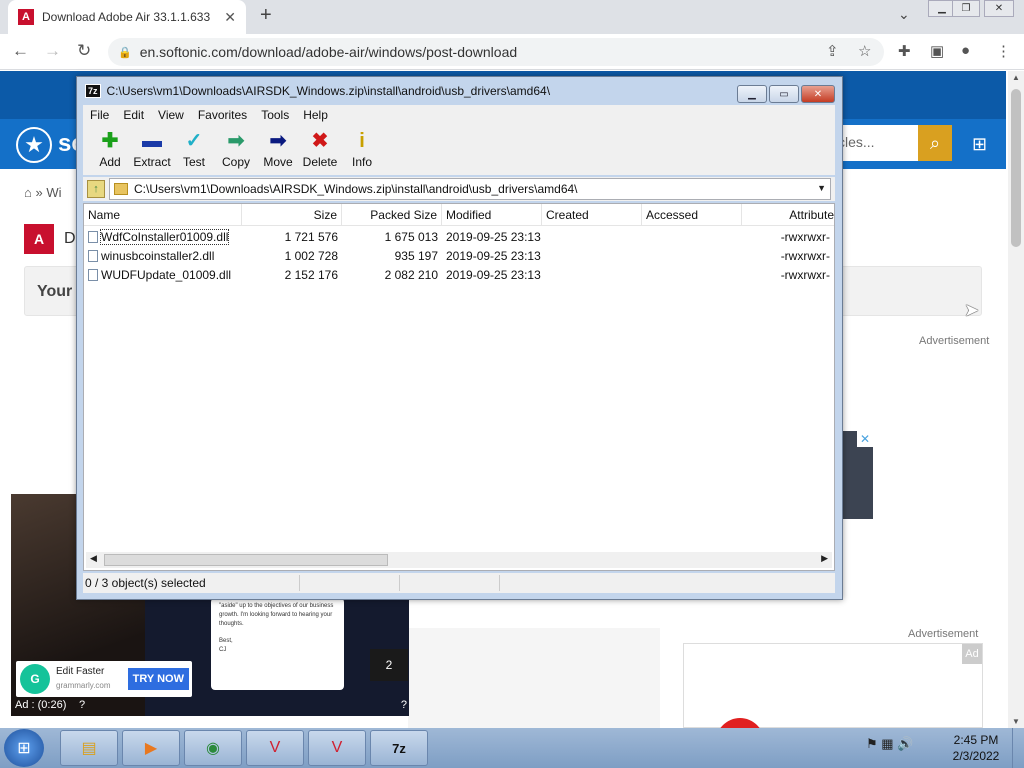 The width and height of the screenshot is (1024, 768). What do you see at coordinates (236, 141) in the screenshot?
I see `copy-arrow-icon: ➡` at bounding box center [236, 141].